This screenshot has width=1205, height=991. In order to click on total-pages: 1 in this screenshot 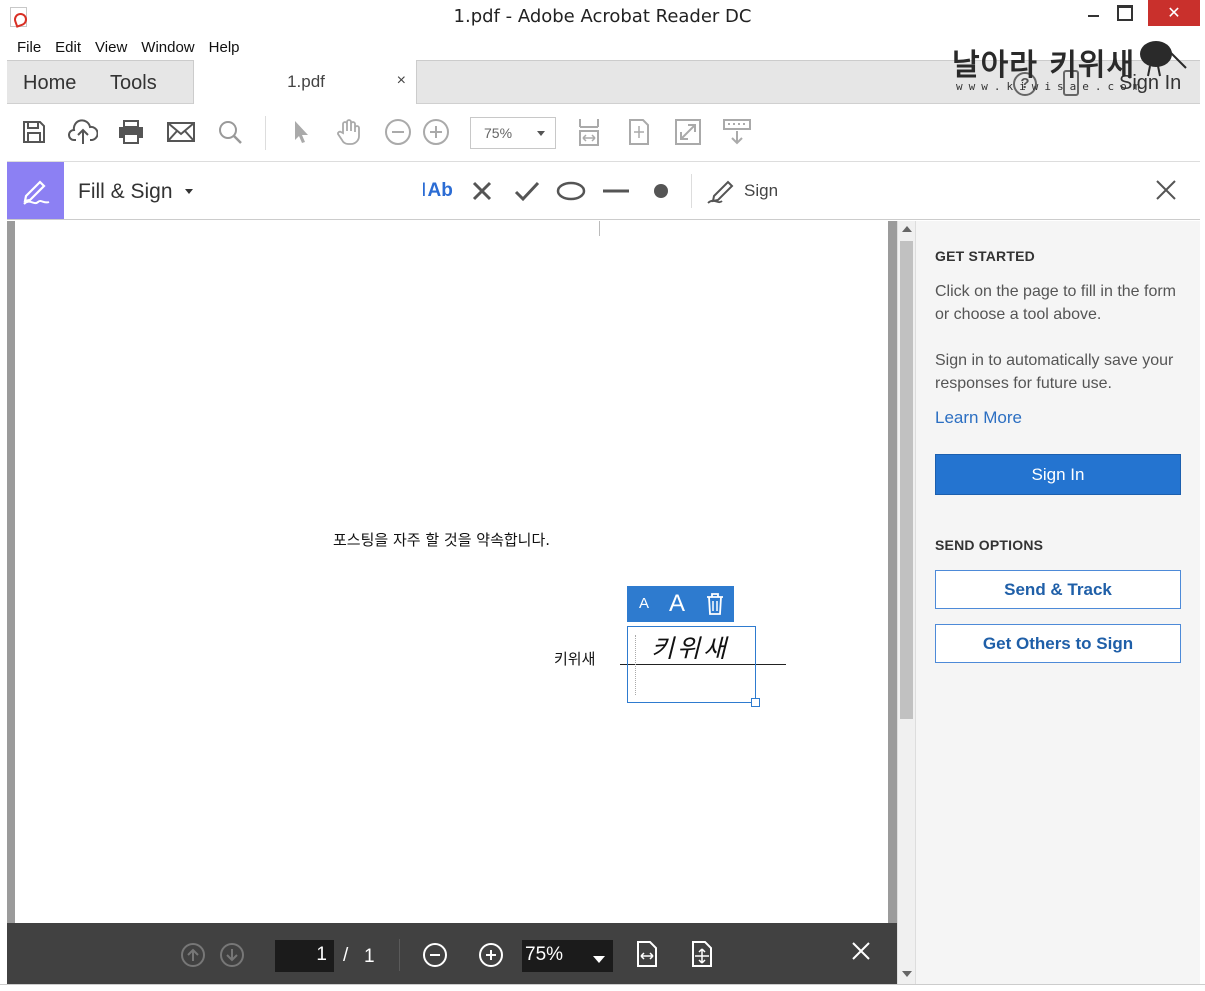, I will do `click(369, 956)`.